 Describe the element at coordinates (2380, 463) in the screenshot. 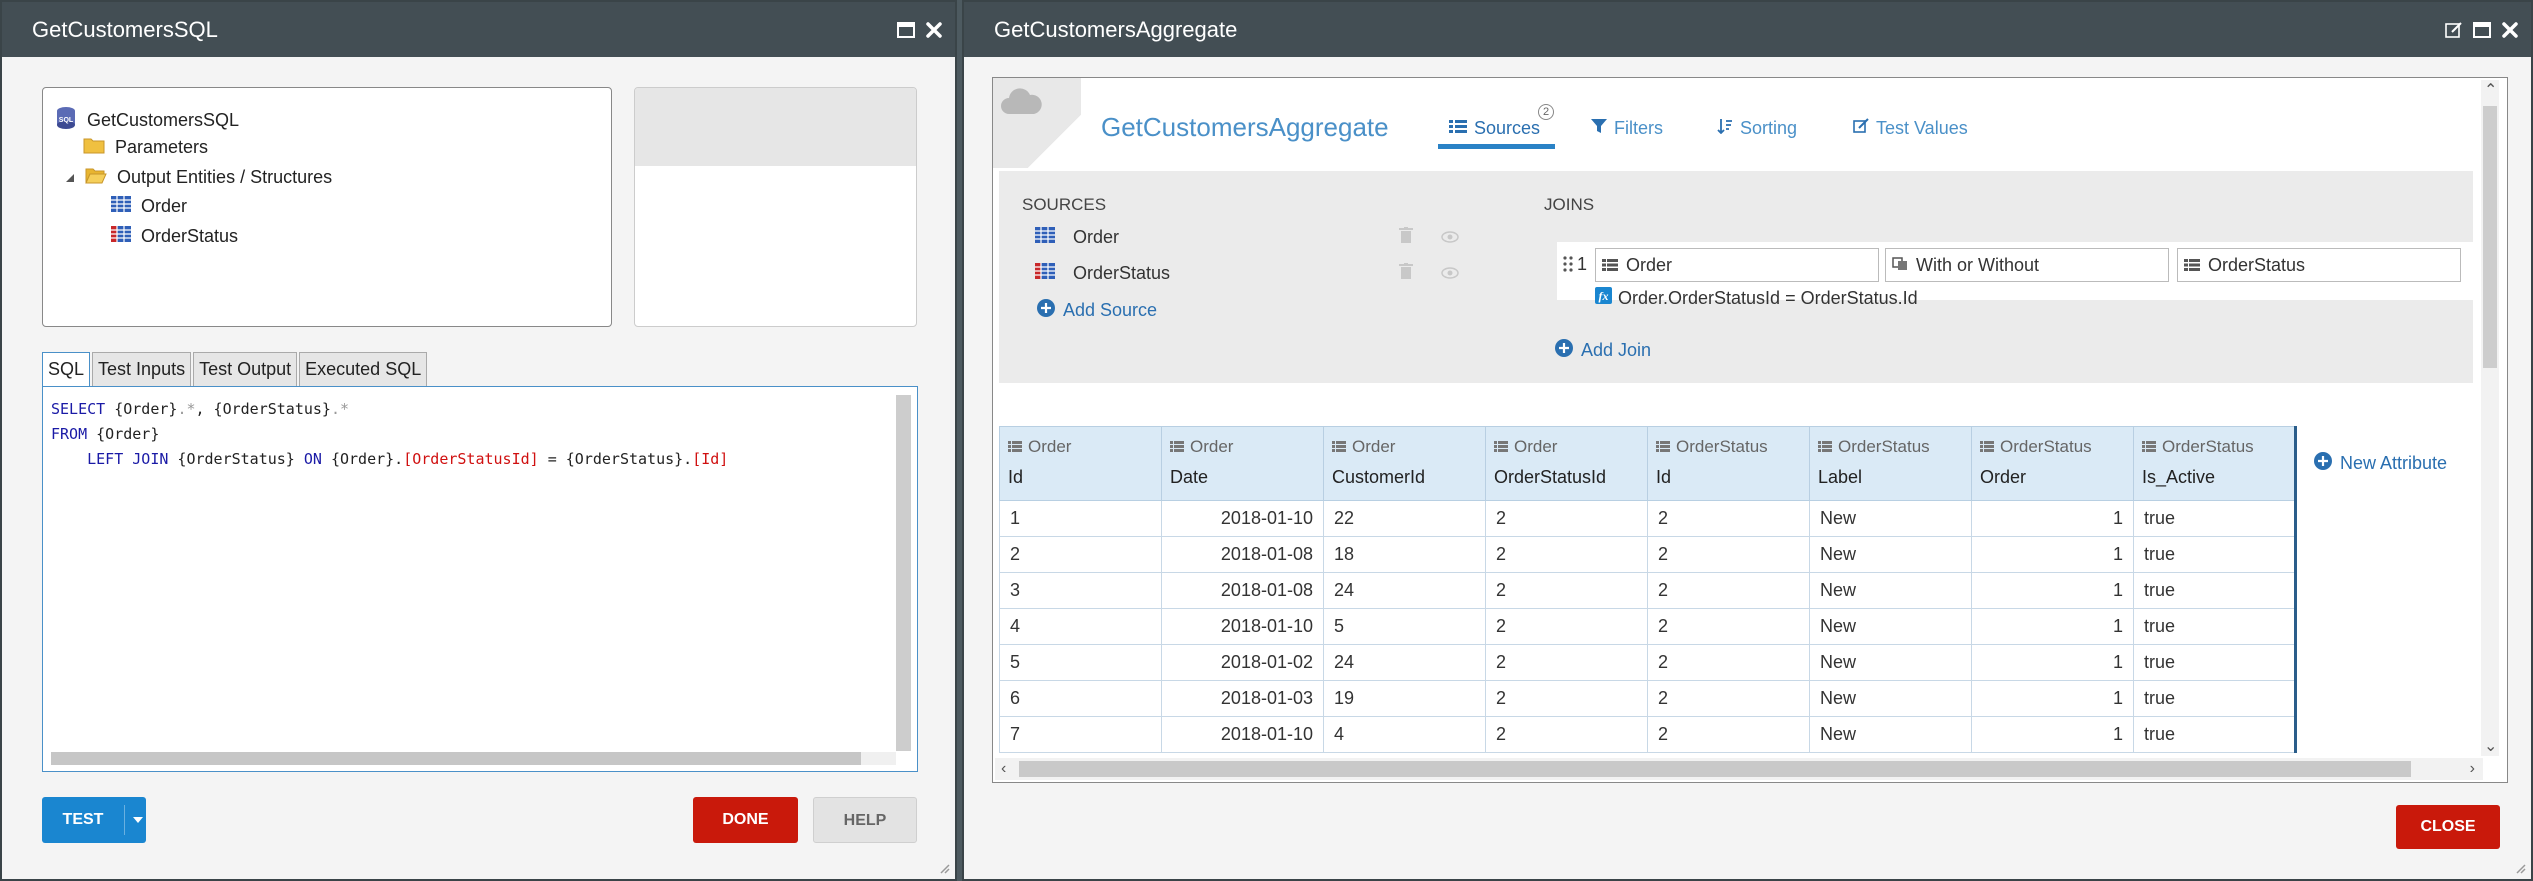

I see `new-attribute-link: New Attribute` at that location.